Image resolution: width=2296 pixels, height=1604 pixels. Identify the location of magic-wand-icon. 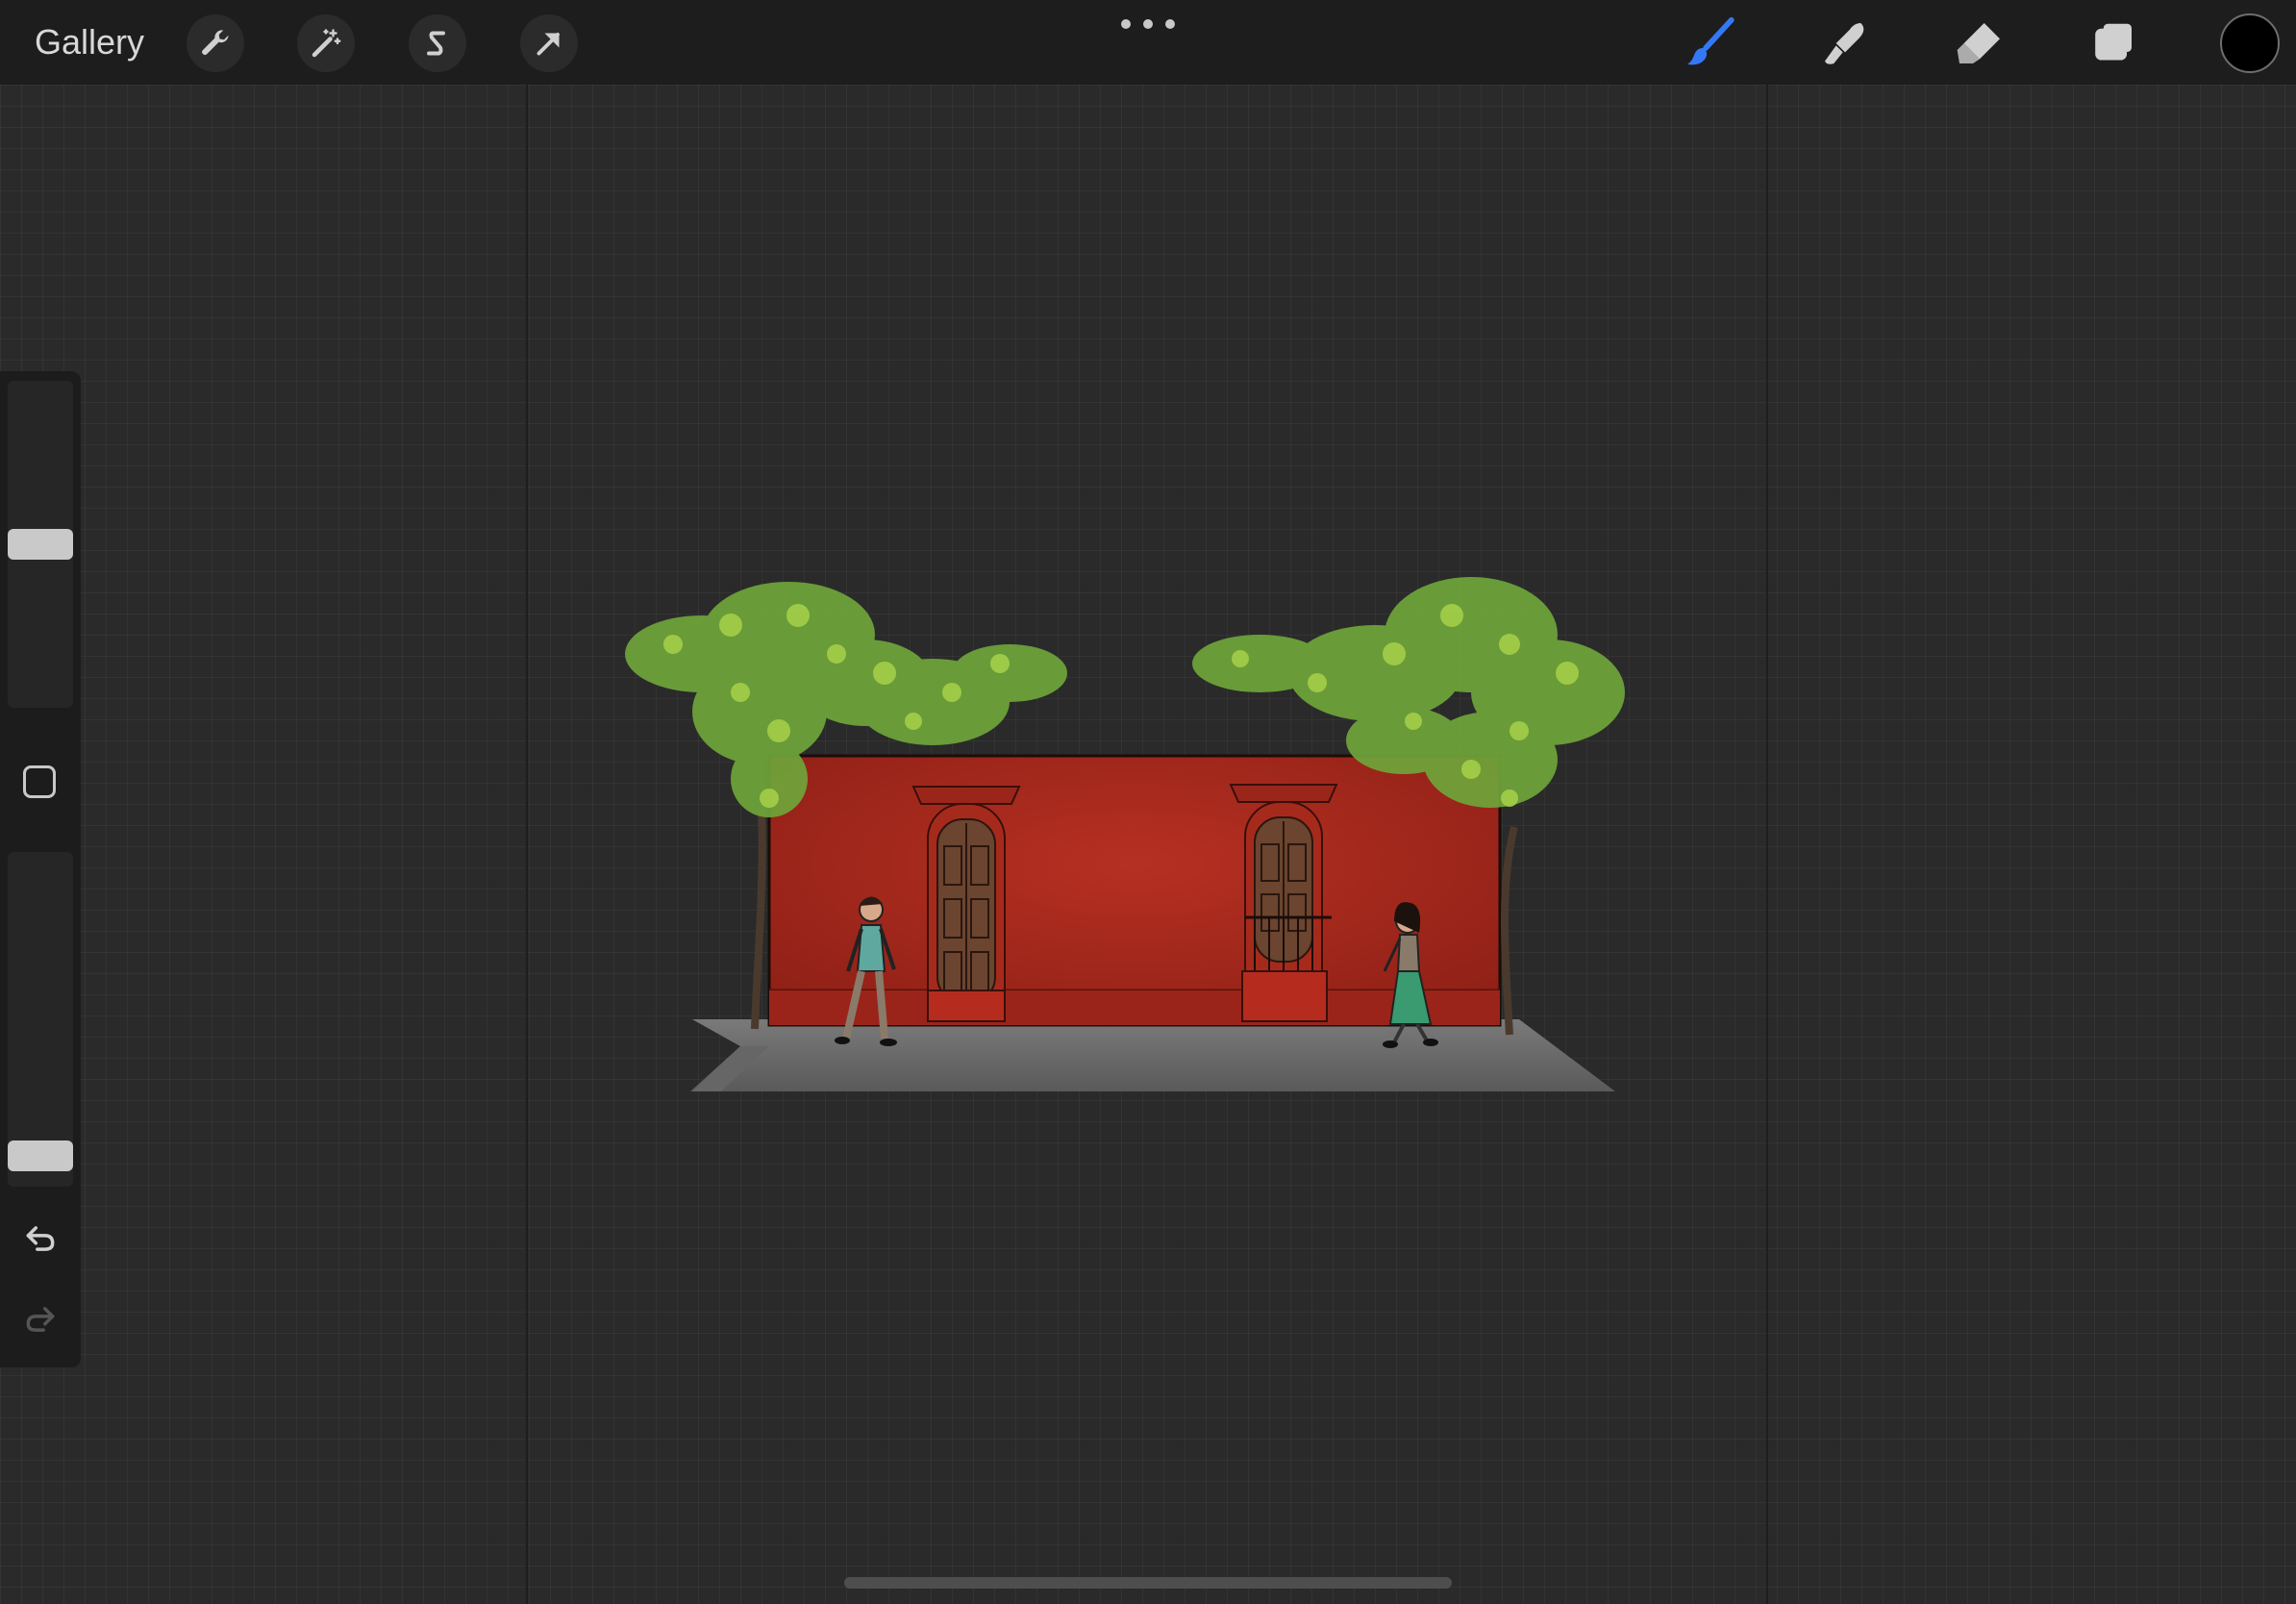
(326, 43).